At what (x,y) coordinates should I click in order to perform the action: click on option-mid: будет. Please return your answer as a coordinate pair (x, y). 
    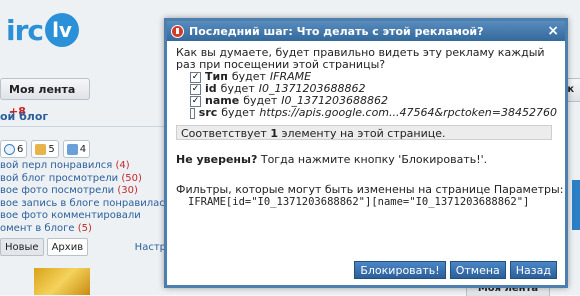
    Looking at the image, I should click on (238, 112).